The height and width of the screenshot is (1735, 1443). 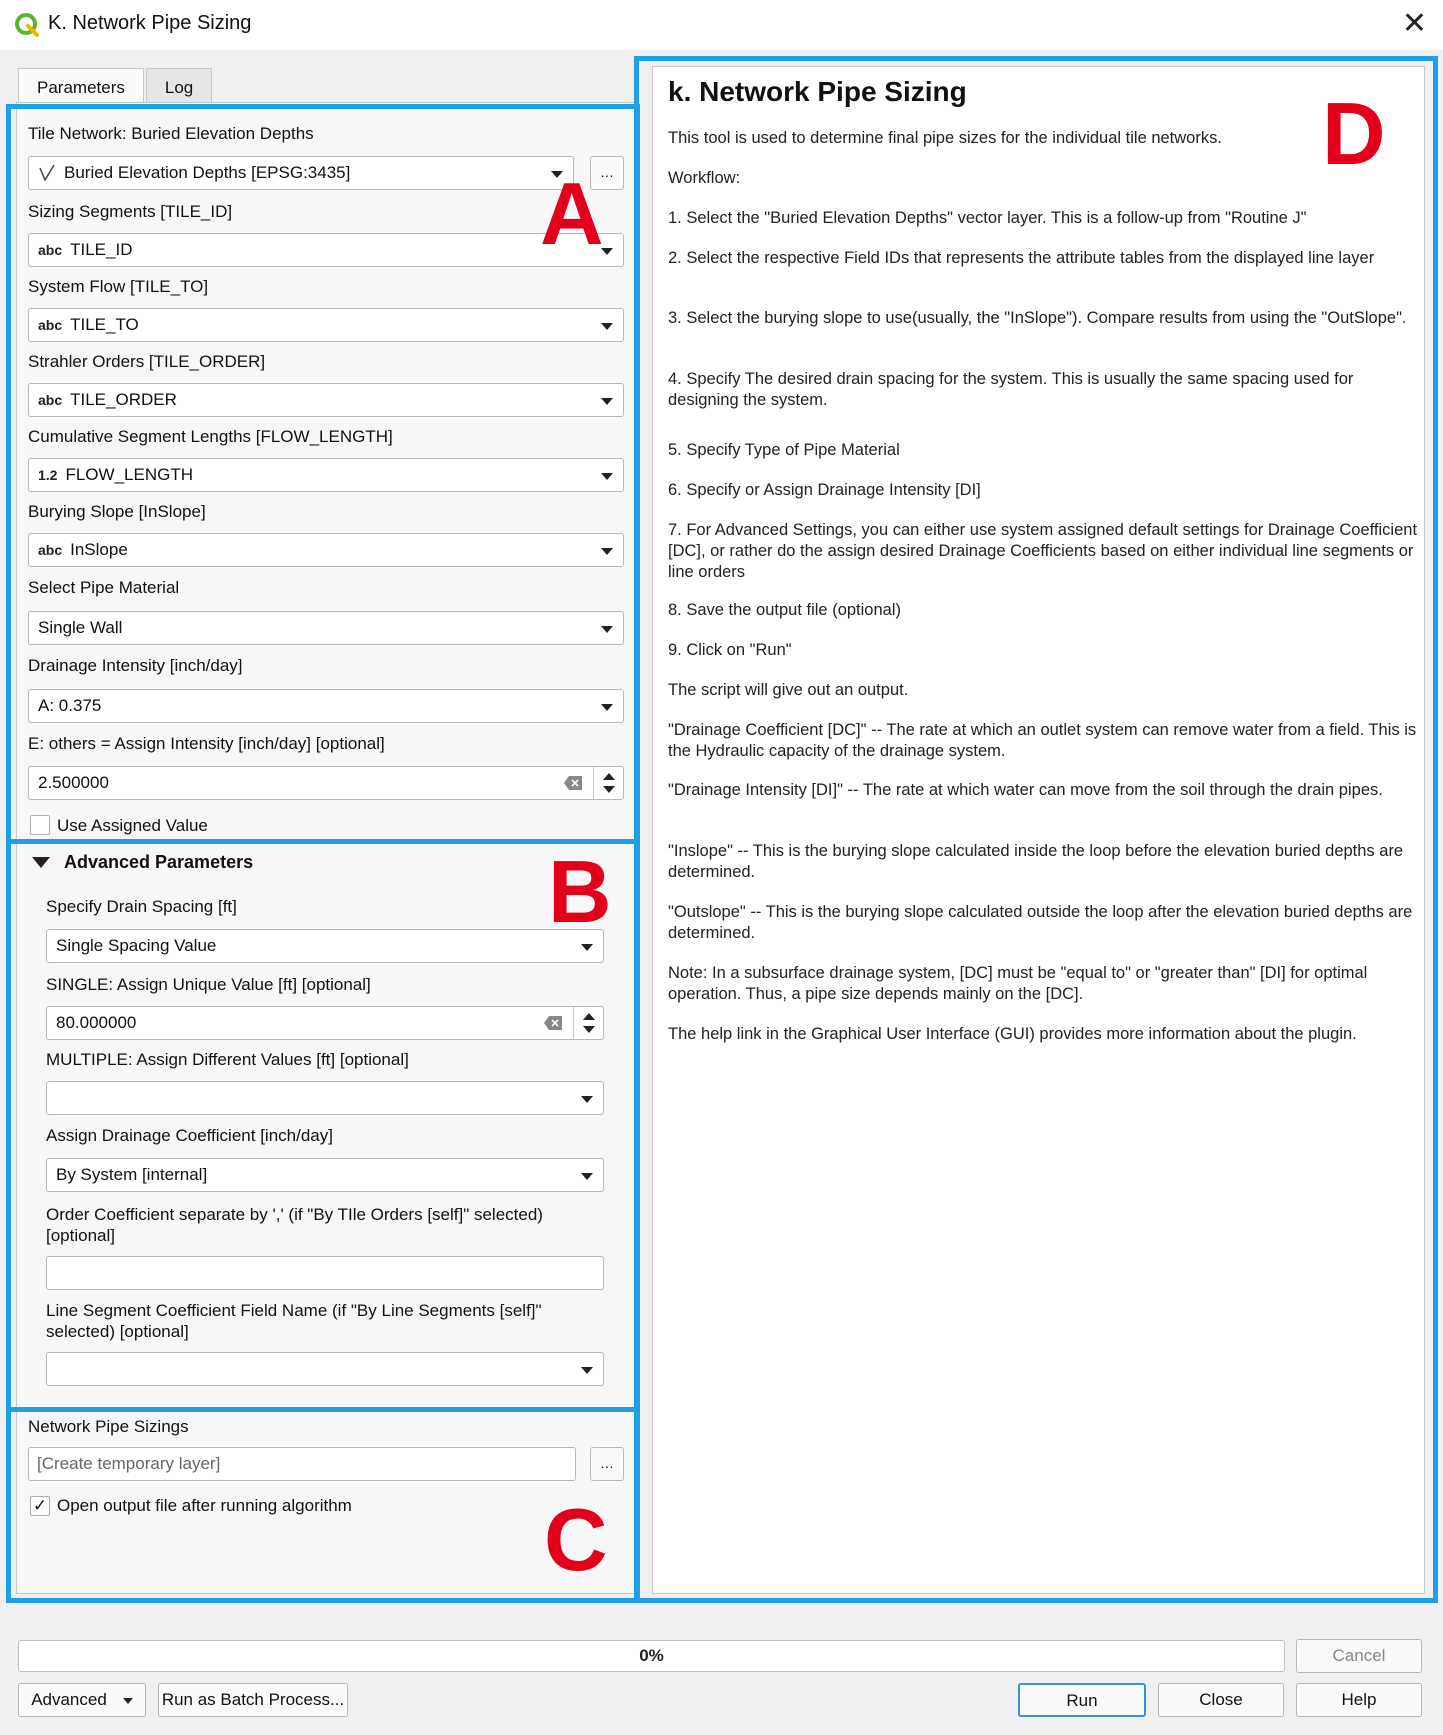 I want to click on annotation-label-b: B, so click(x=580, y=891).